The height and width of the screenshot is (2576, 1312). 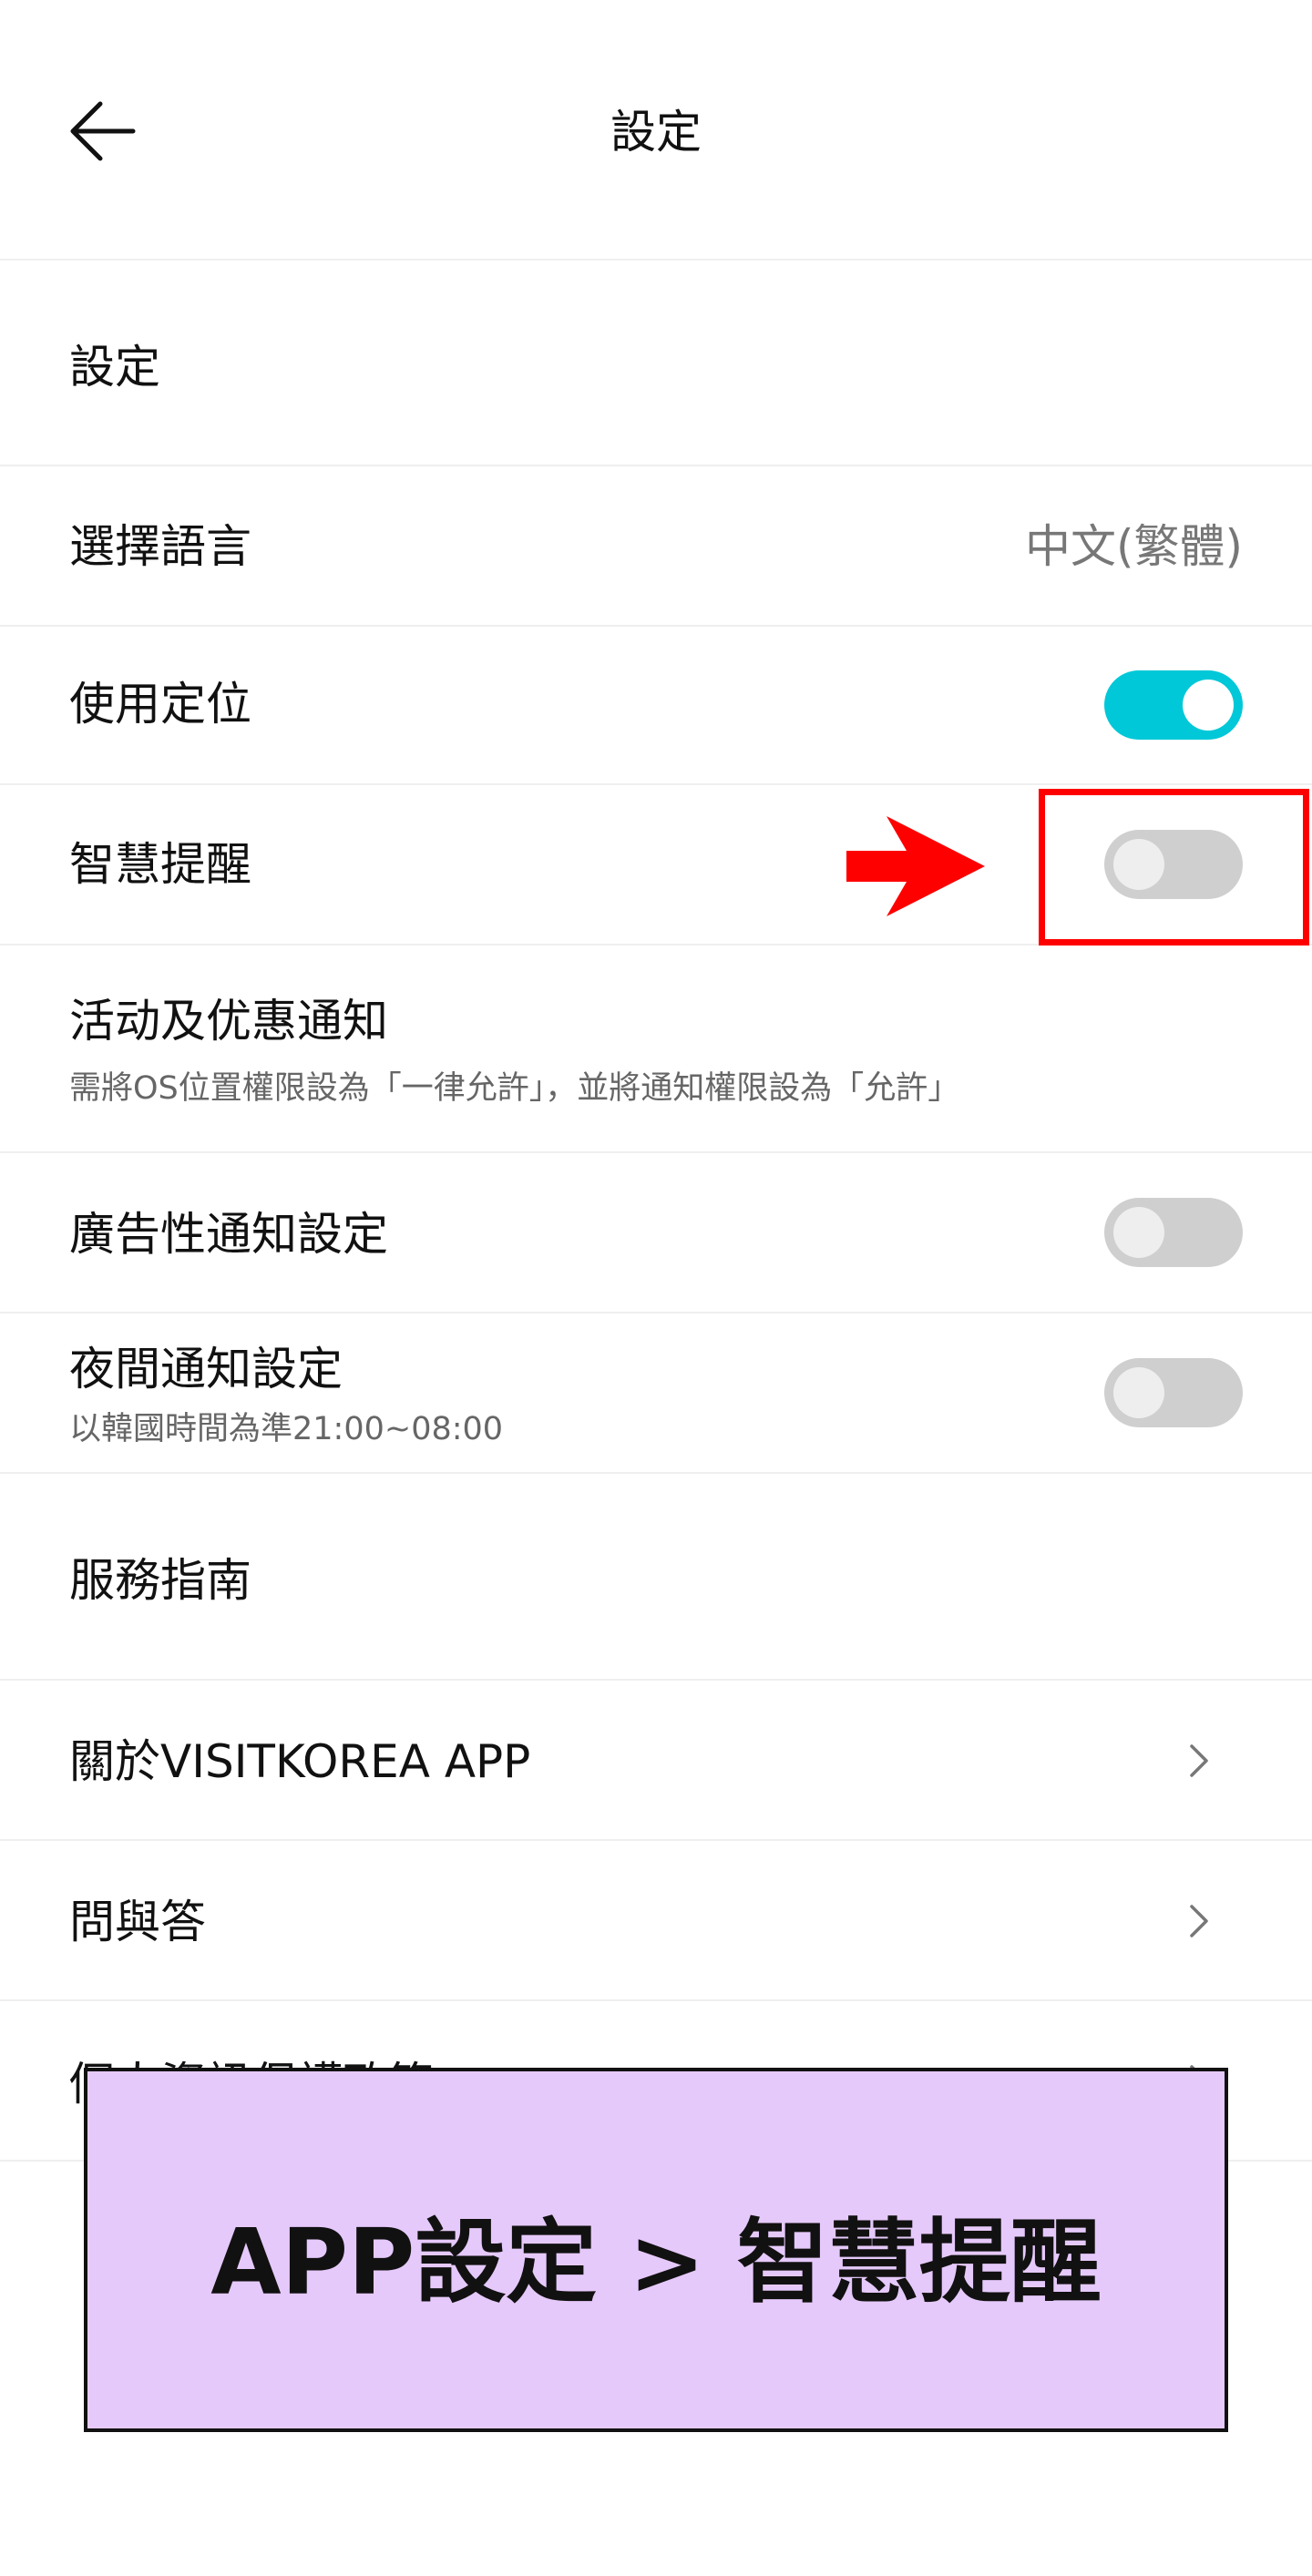 What do you see at coordinates (206, 1369) in the screenshot?
I see `row-label: 夜間通知設定` at bounding box center [206, 1369].